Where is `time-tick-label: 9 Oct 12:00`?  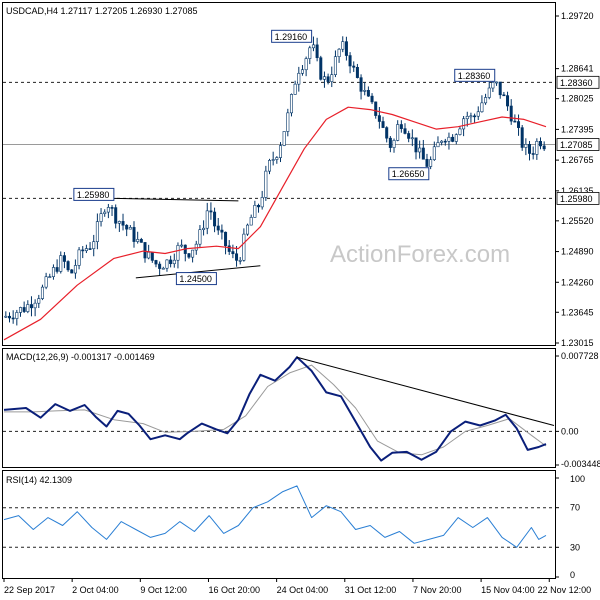
time-tick-label: 9 Oct 12:00 is located at coordinates (163, 590).